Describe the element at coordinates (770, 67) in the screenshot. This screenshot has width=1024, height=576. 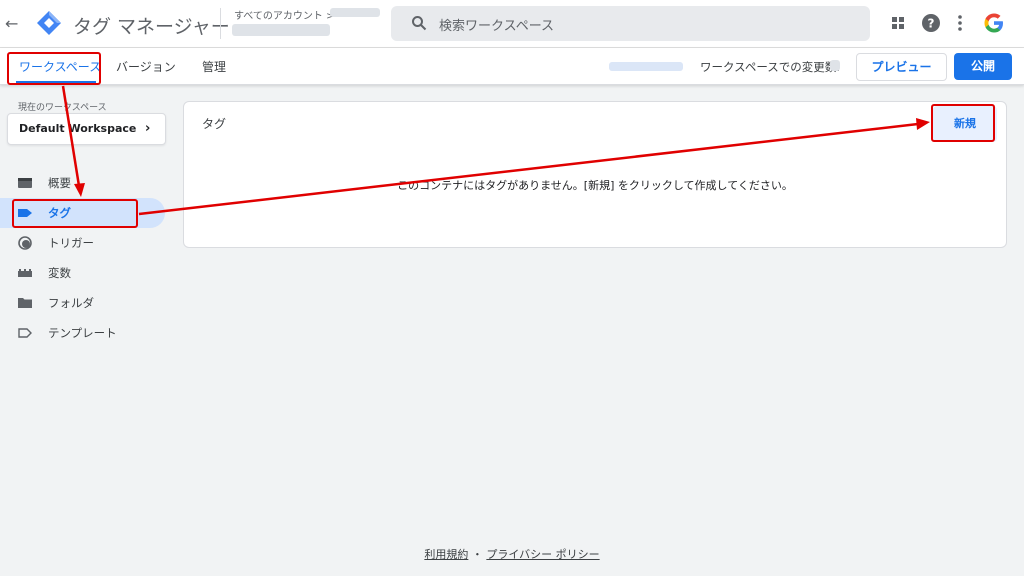
I see `workspace-changes-label: ワークスペースでの変更数:` at that location.